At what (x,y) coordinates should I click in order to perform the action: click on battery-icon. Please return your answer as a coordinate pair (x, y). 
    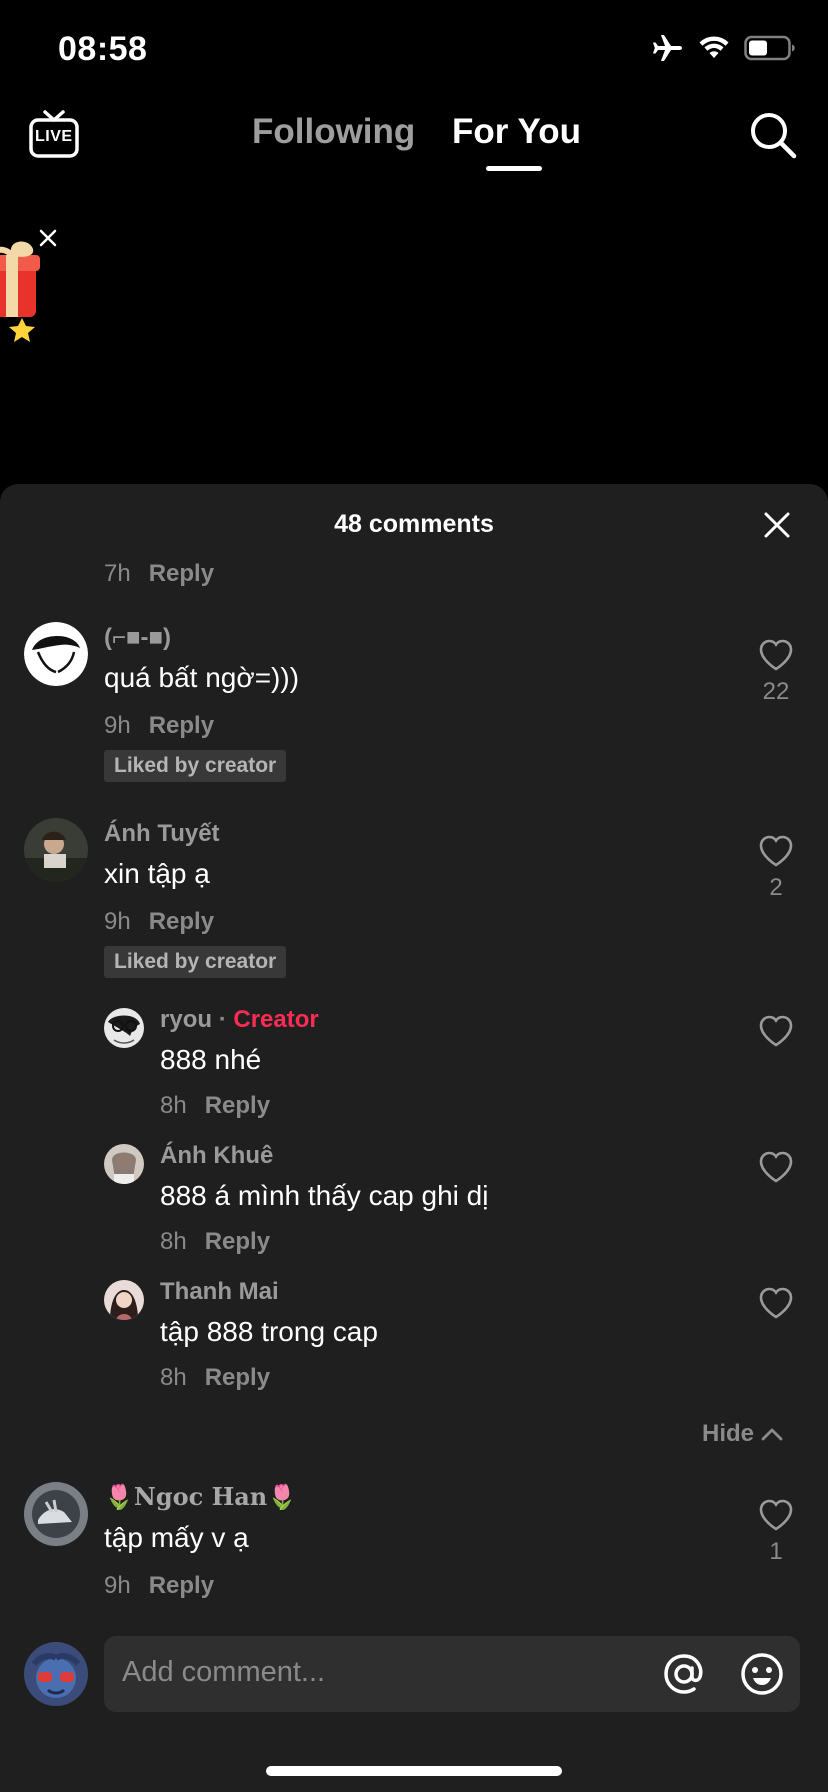
    Looking at the image, I should click on (769, 48).